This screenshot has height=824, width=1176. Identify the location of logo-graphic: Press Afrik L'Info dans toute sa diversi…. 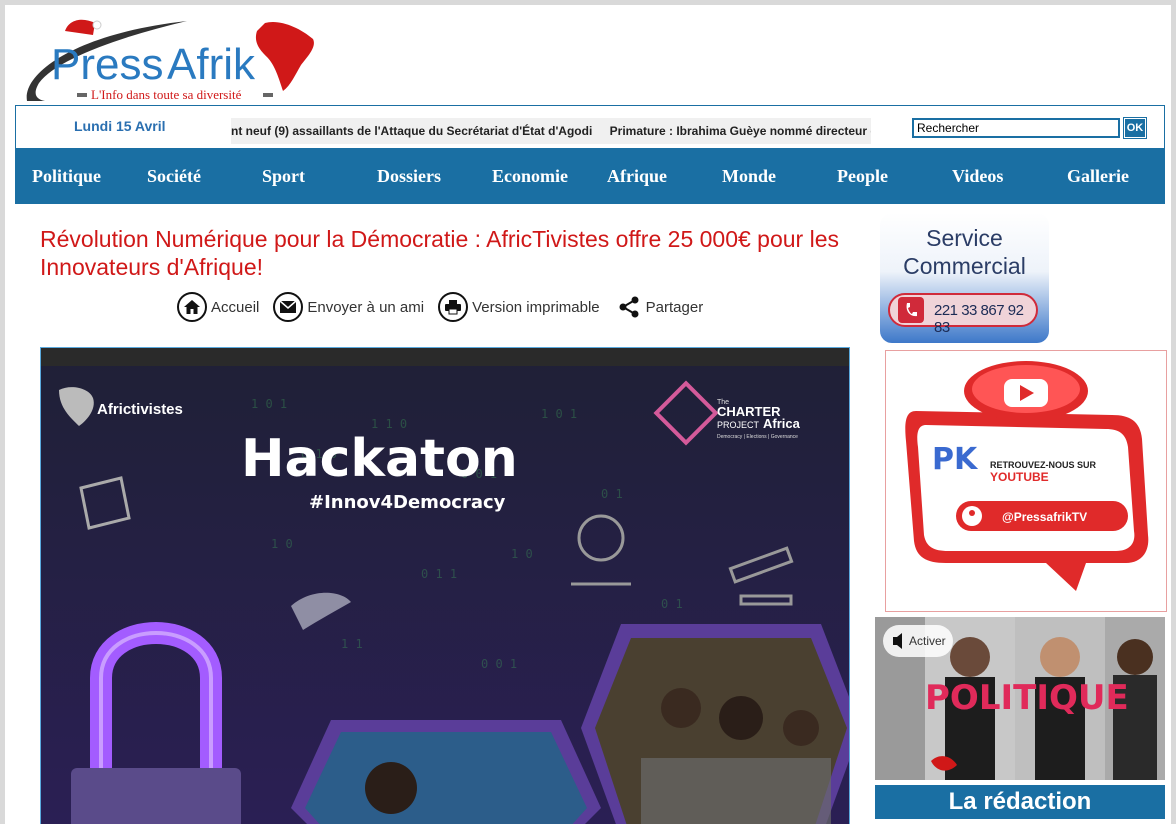
(170, 60).